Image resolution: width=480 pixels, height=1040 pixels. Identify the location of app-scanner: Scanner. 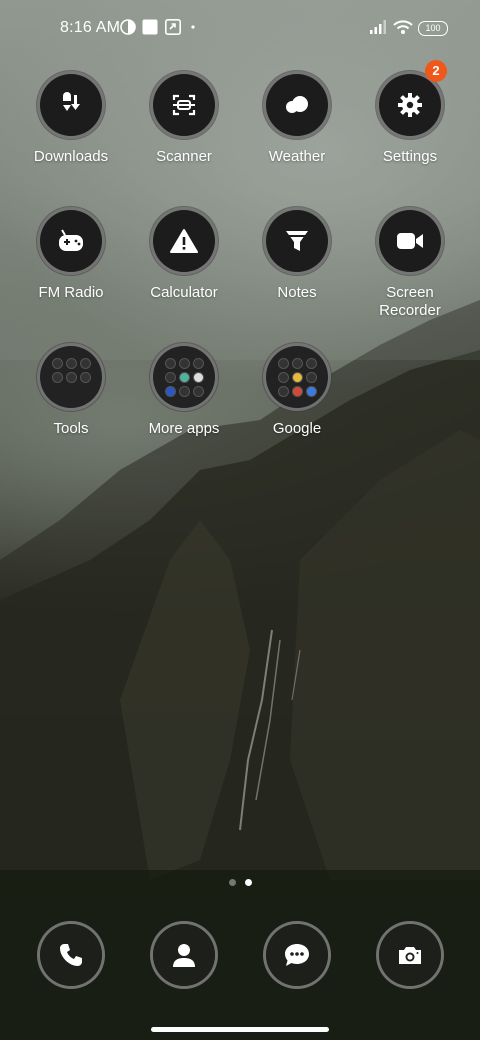
(184, 120).